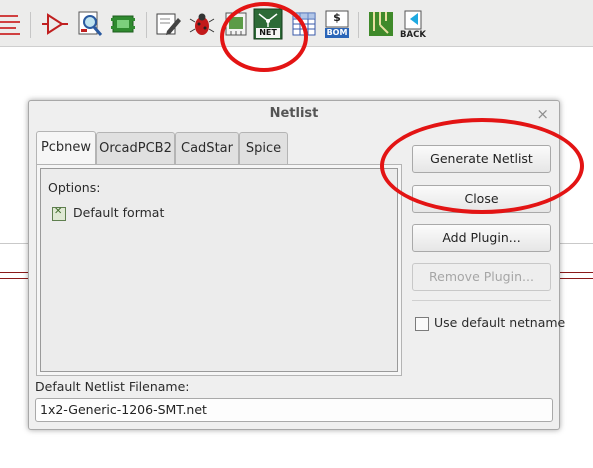  I want to click on edit-pencil-icon, so click(168, 24).